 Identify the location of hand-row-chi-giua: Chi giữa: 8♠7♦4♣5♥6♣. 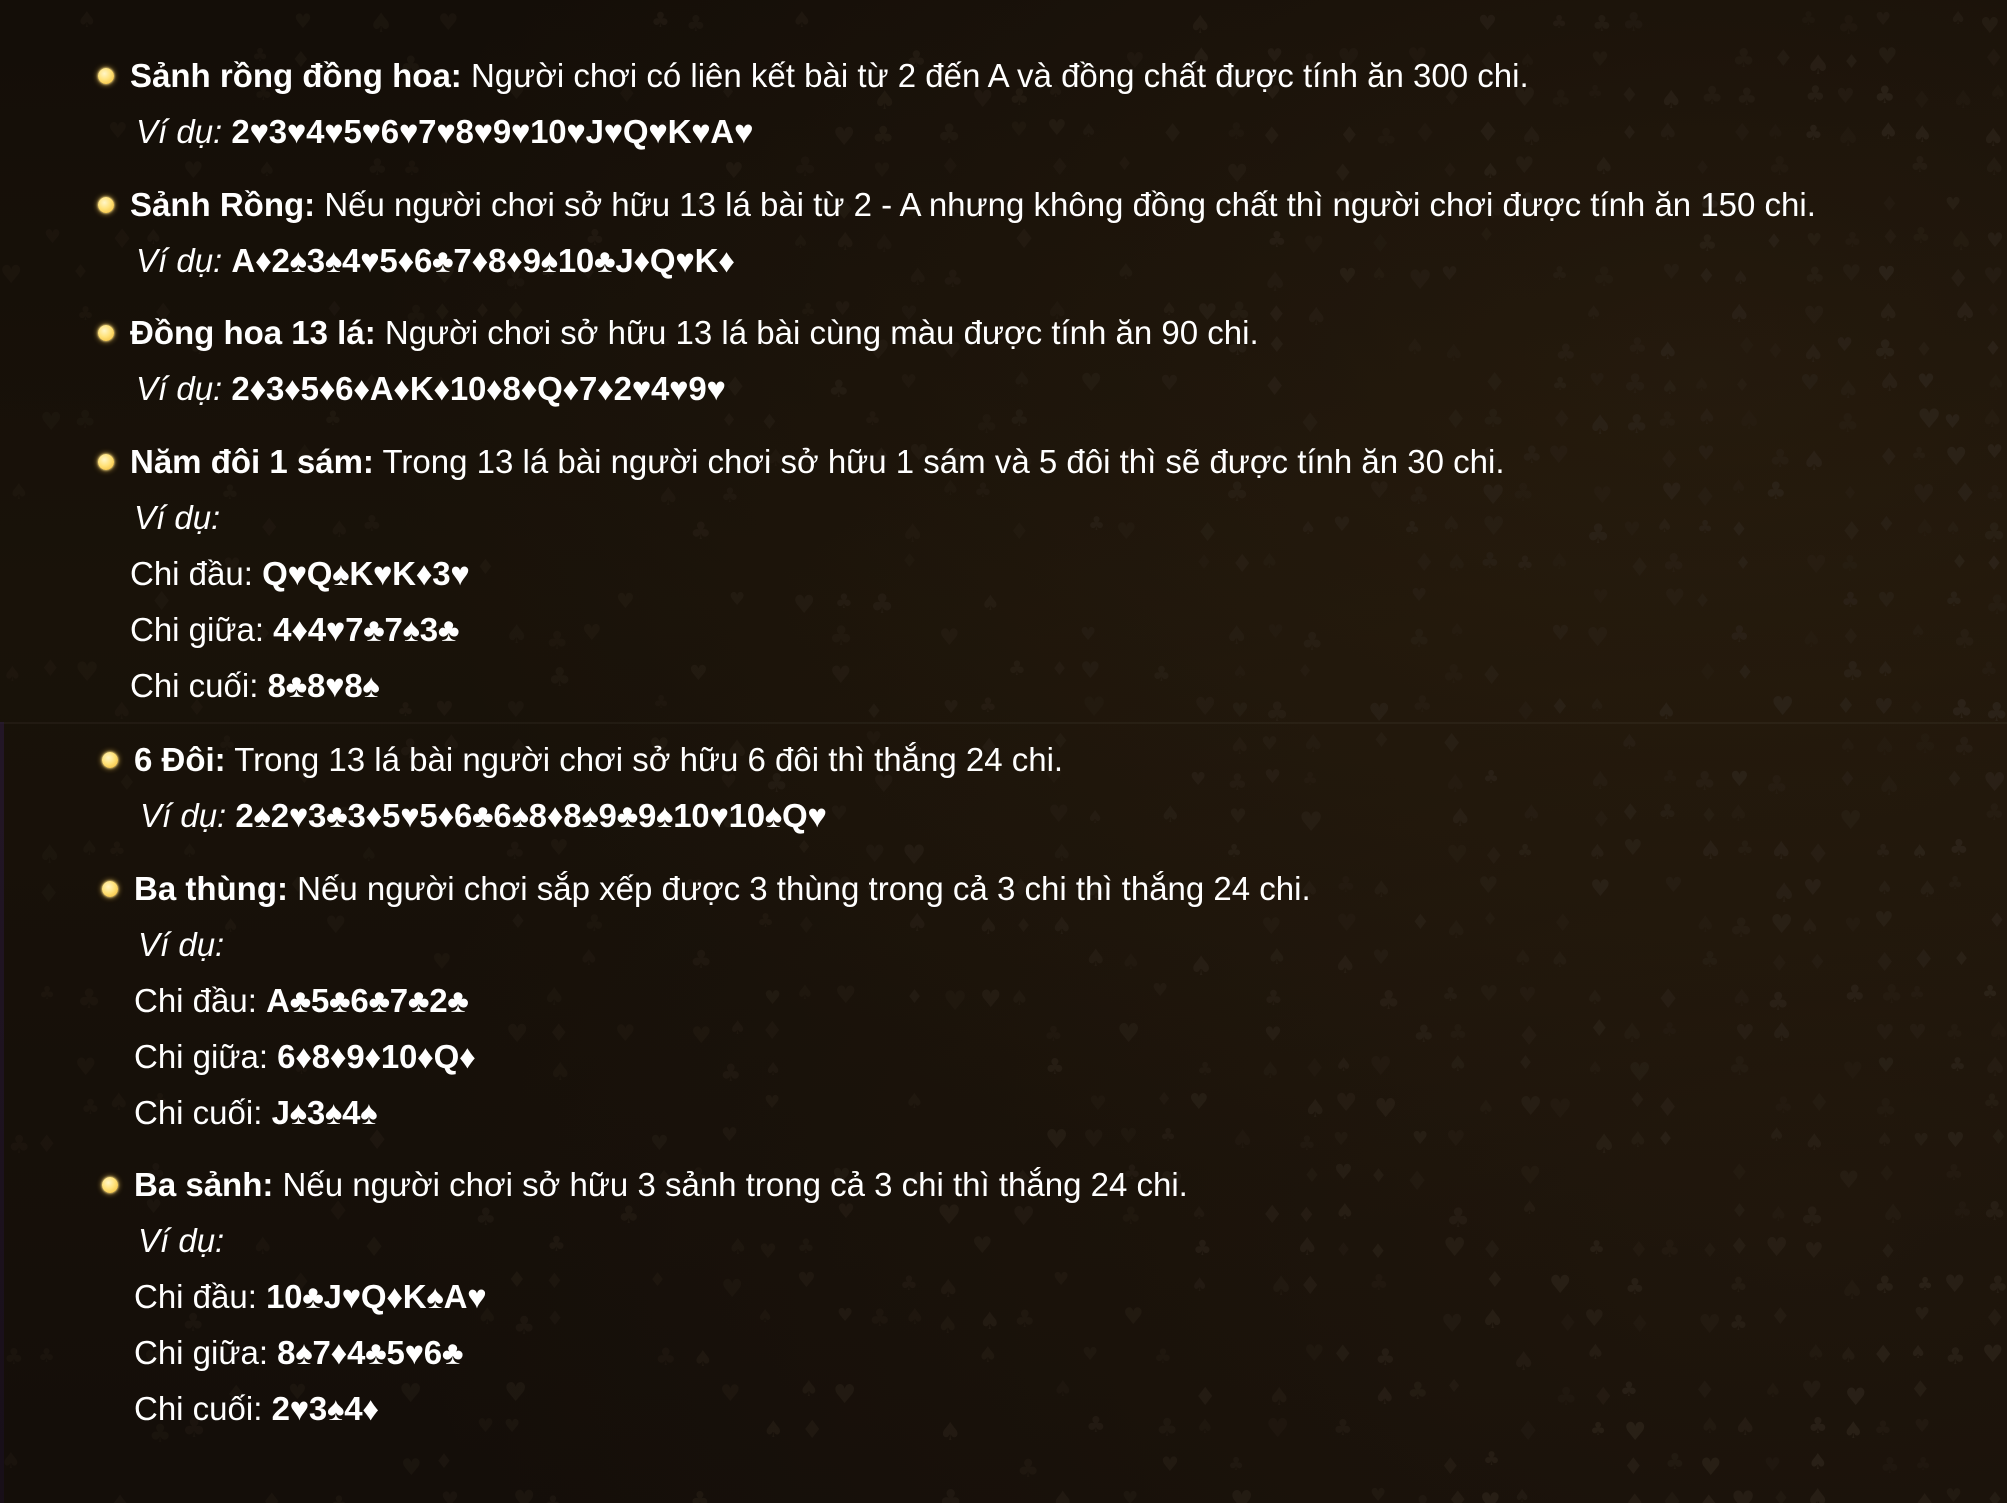
(1036, 1353).